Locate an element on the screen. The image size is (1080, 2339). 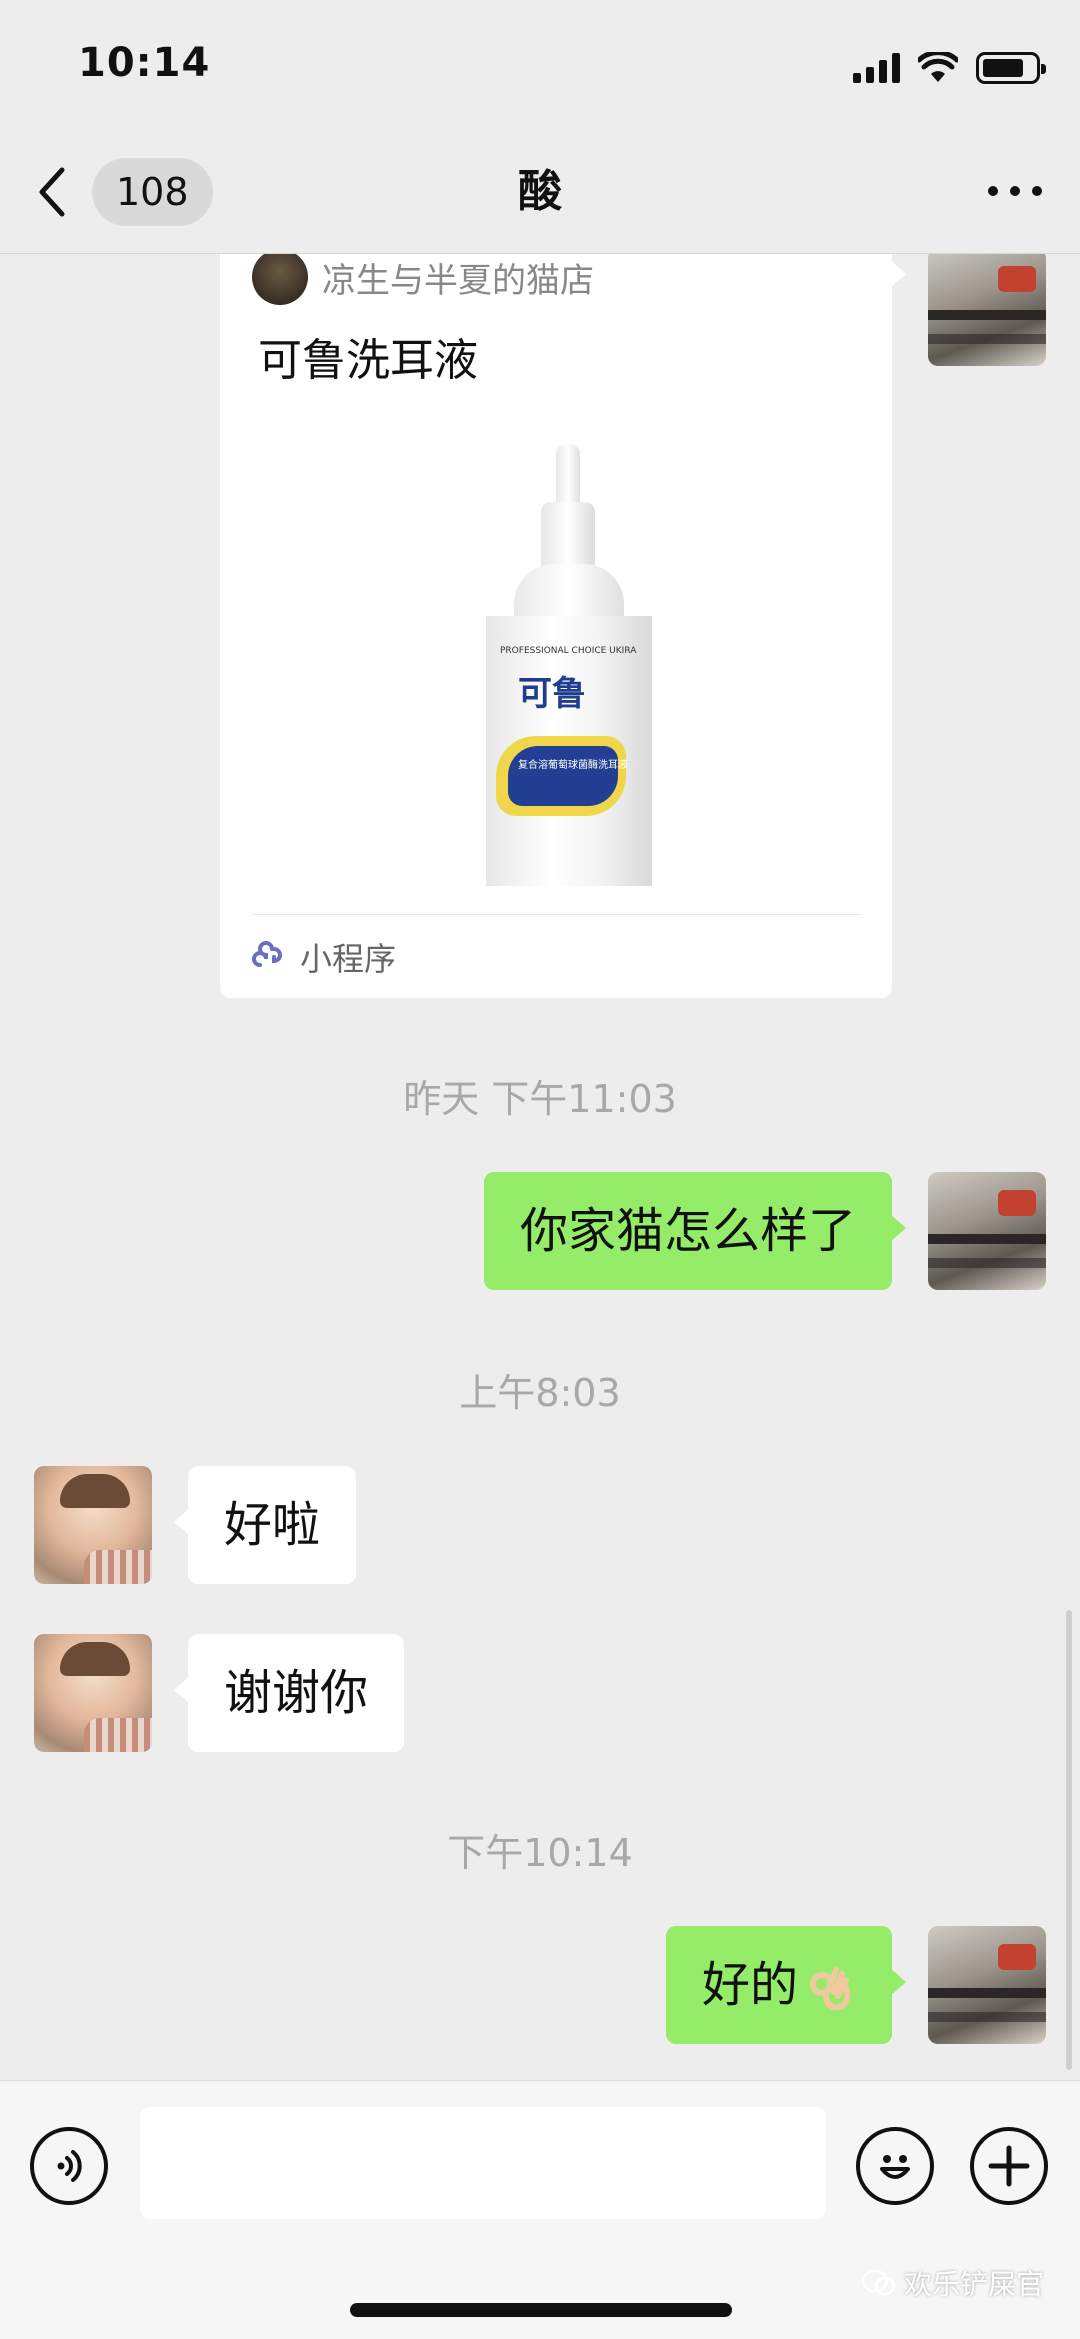
bottle-neck is located at coordinates (568, 534).